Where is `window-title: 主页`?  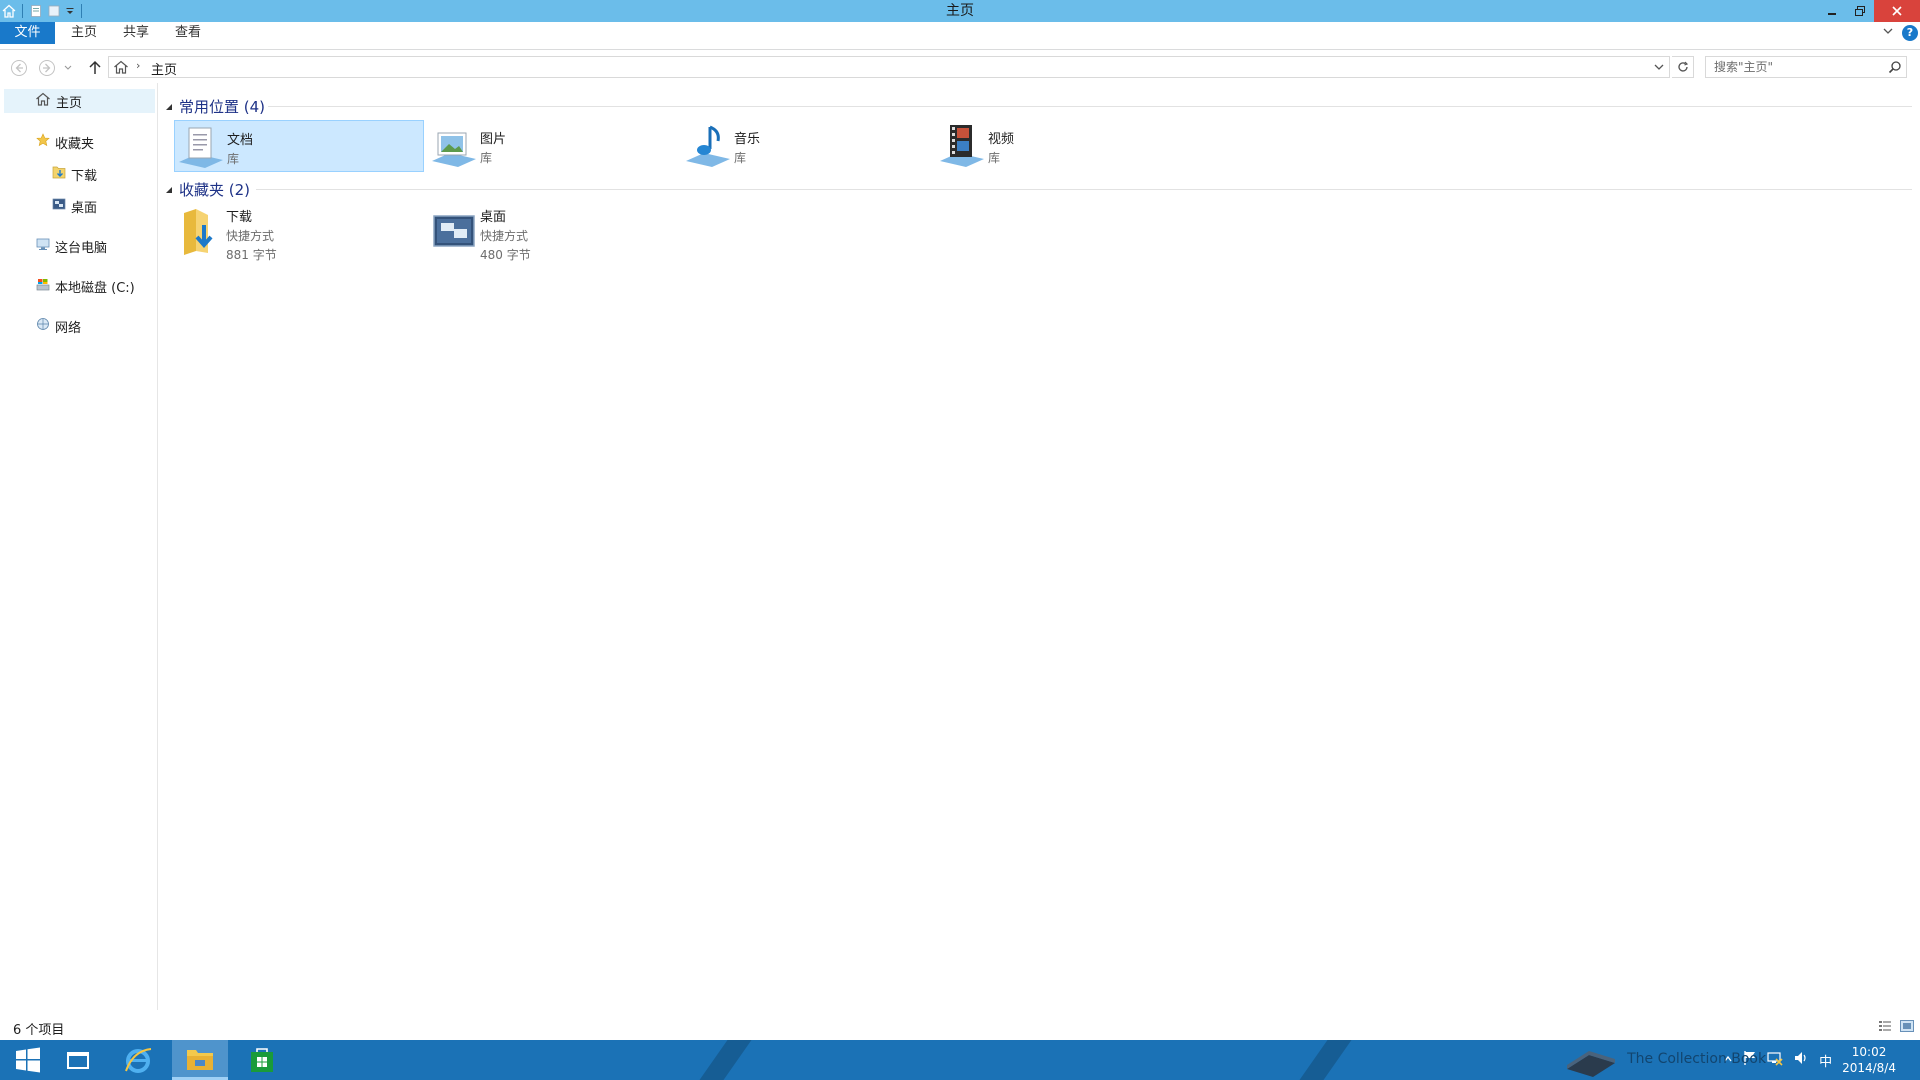 window-title: 主页 is located at coordinates (960, 11).